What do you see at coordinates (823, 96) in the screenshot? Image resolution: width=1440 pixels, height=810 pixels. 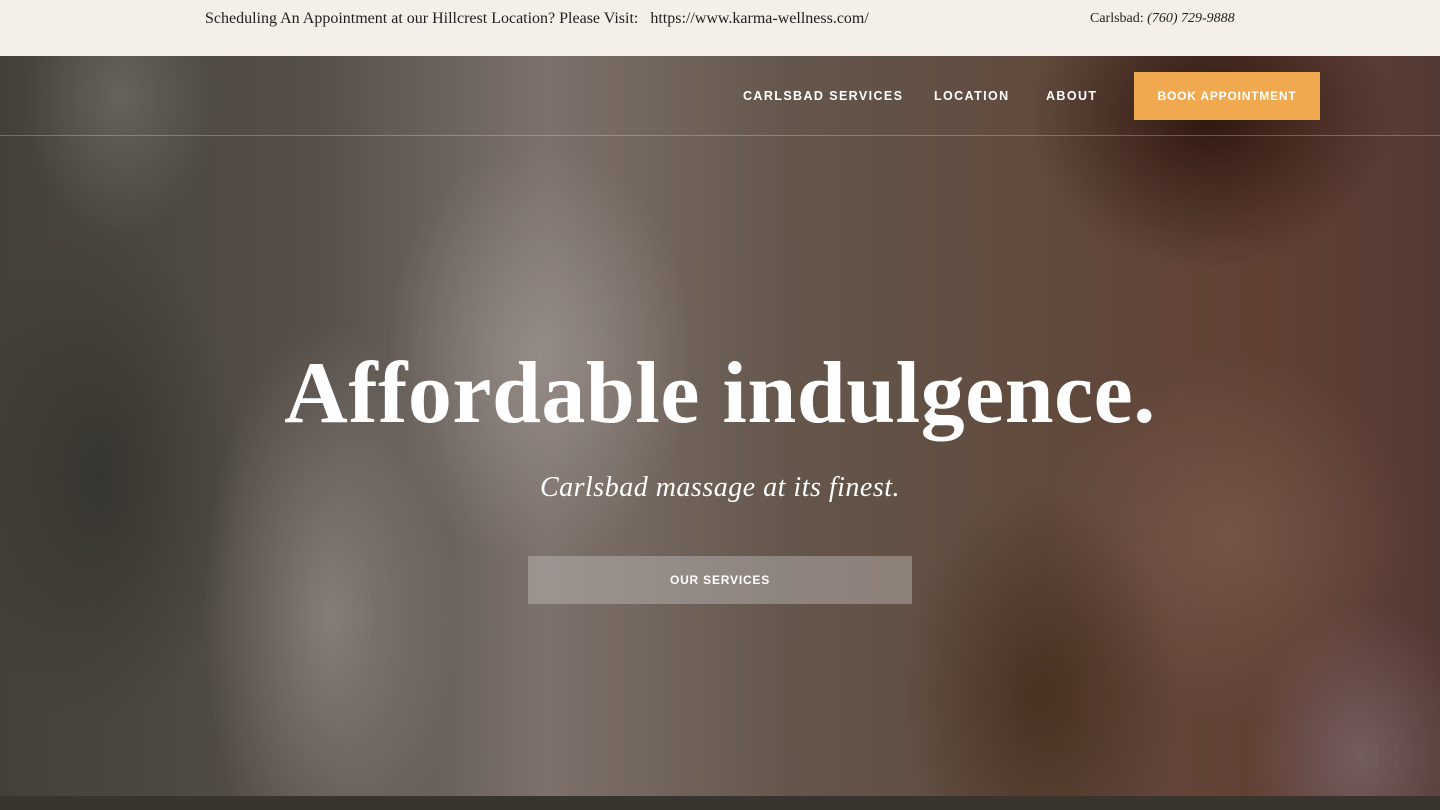 I see `nav-item-carlsbad-services: CARLSBAD SERVICES` at bounding box center [823, 96].